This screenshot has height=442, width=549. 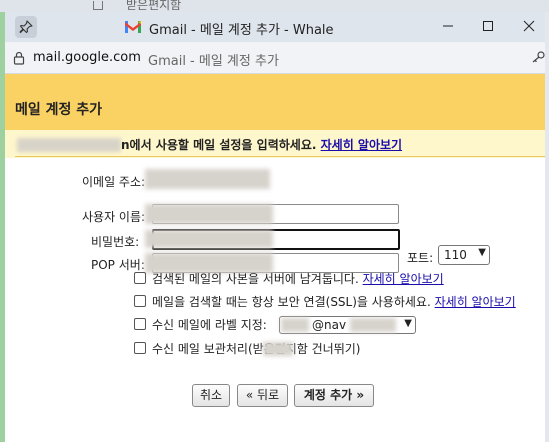 What do you see at coordinates (361, 145) in the screenshot?
I see `learn-more-link: 자세히 알아보기` at bounding box center [361, 145].